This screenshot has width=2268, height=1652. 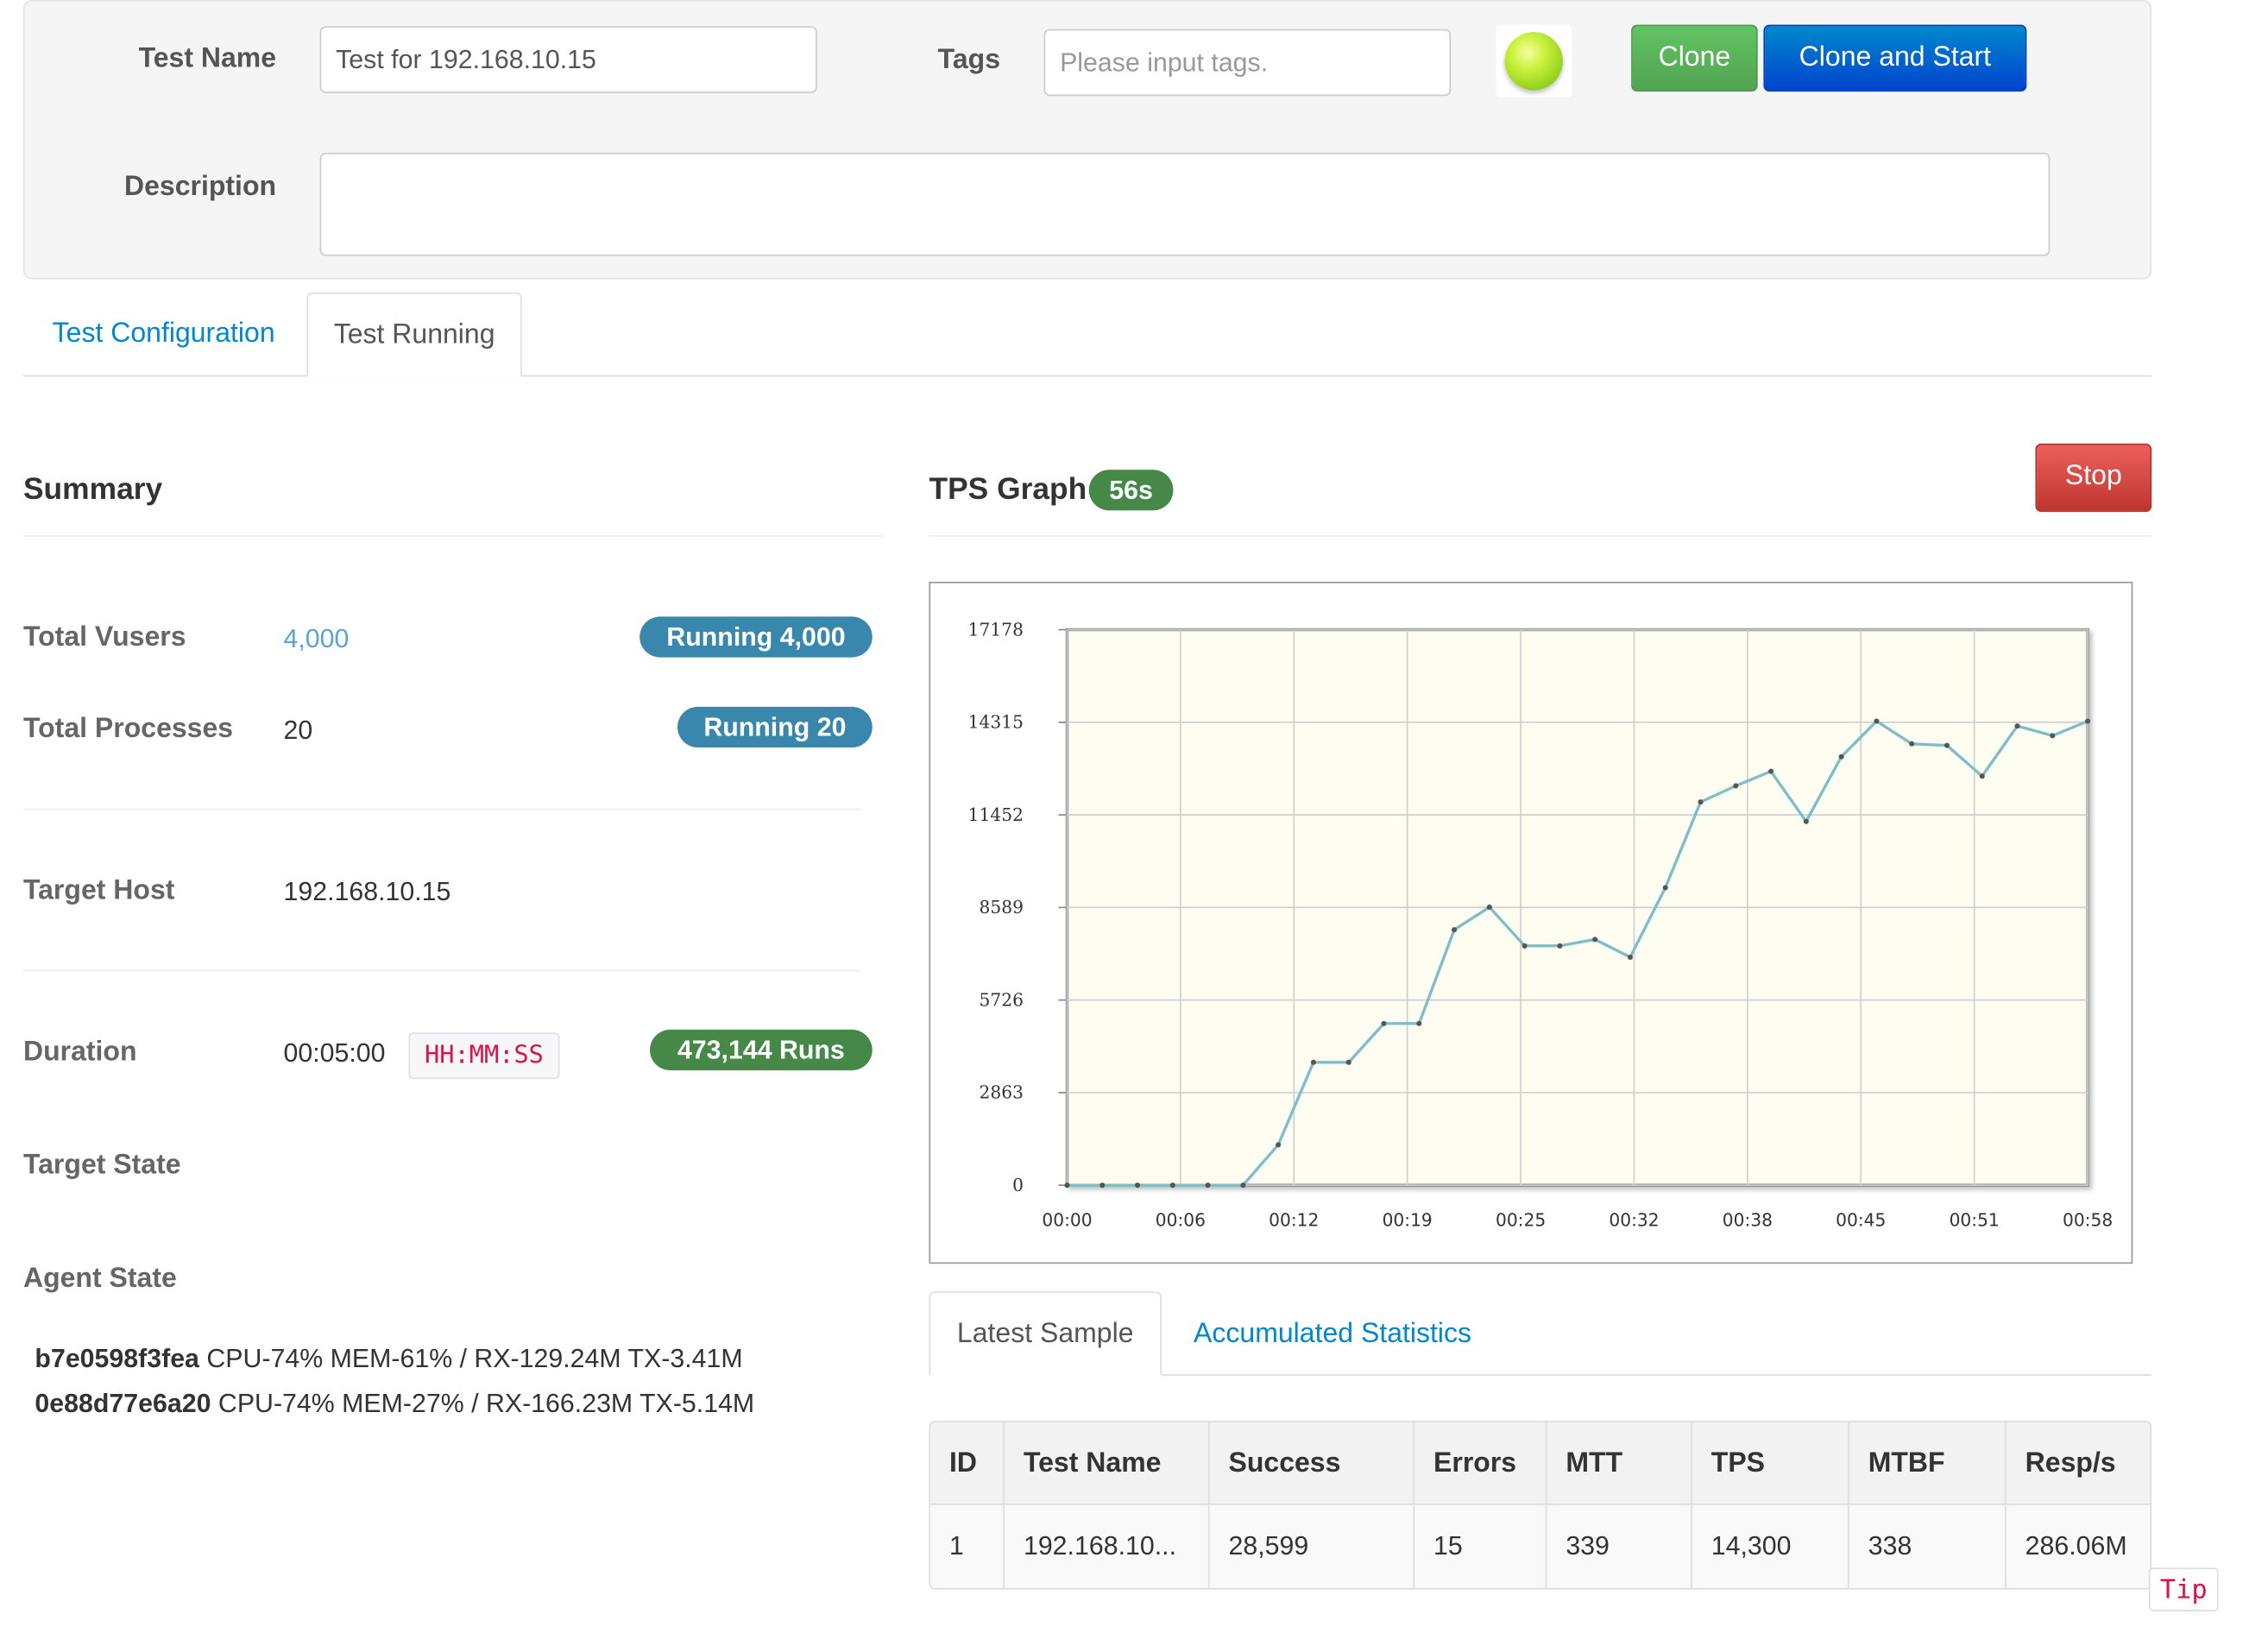 I want to click on test-name-label: Test Name, so click(x=208, y=59).